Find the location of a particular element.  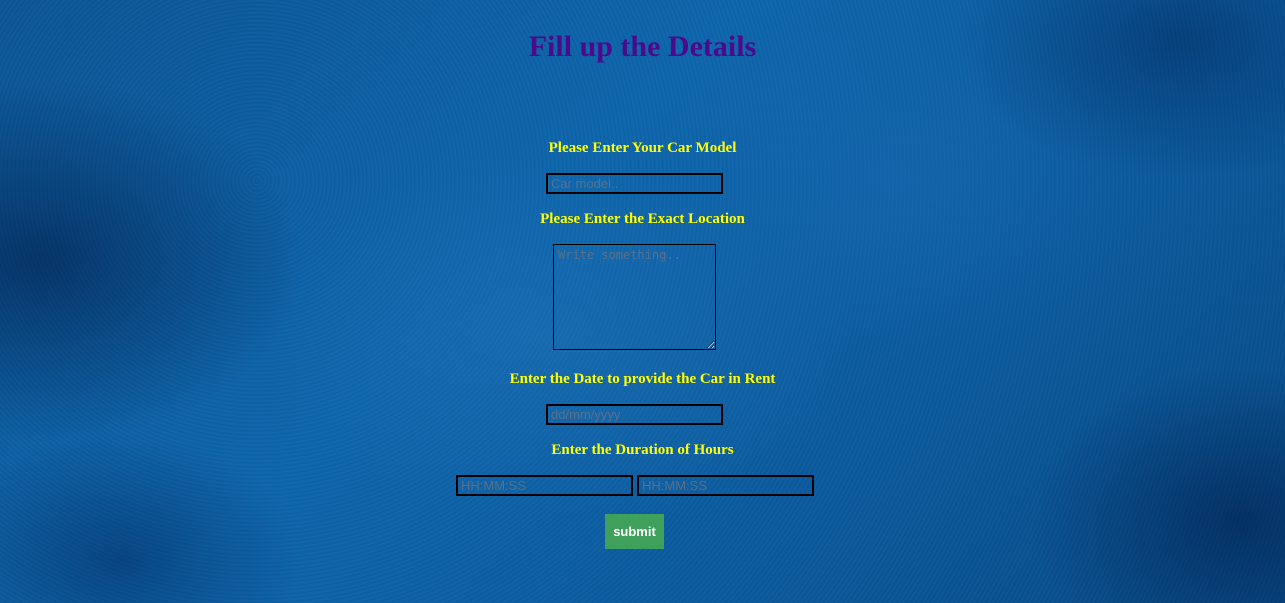

duration-label: Enter the Duration of Hours is located at coordinates (642, 450).